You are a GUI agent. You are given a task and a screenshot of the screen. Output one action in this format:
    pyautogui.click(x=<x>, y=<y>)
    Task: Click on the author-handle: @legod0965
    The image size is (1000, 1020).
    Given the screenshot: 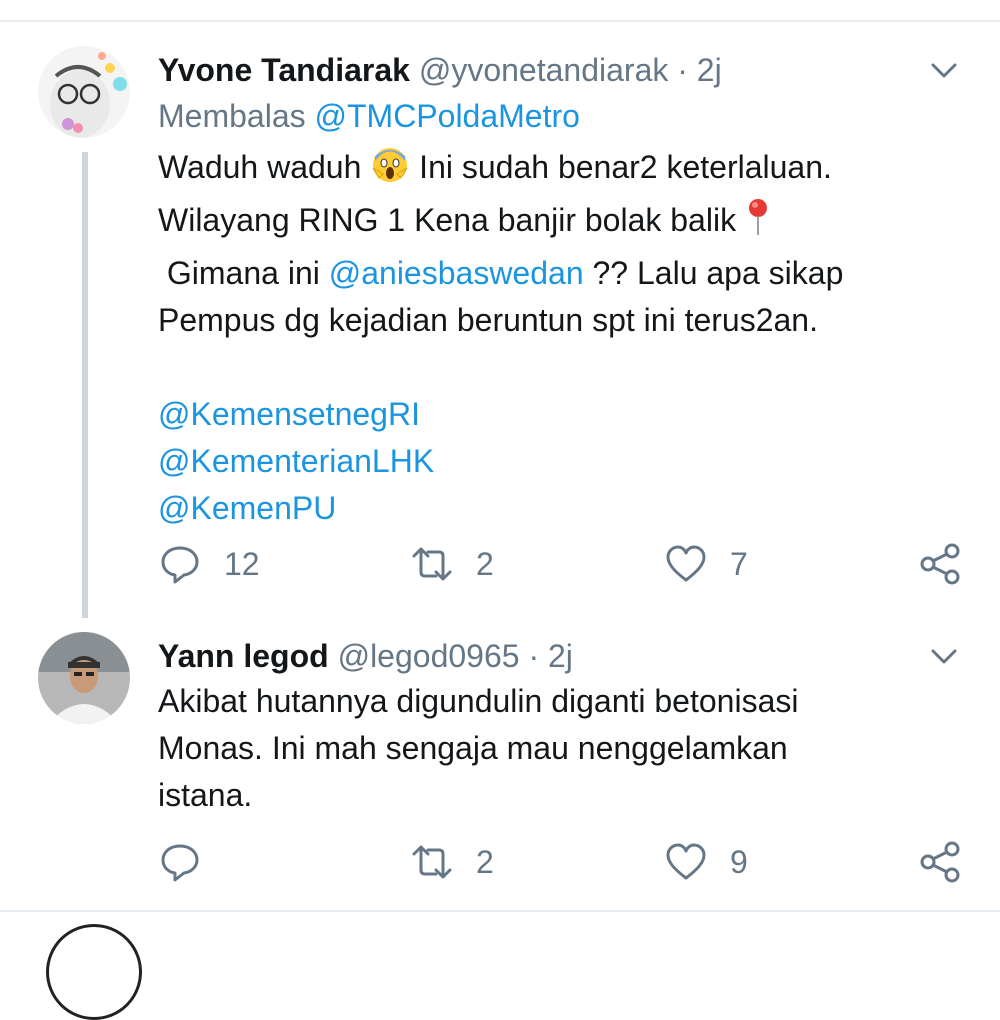 What is the action you would take?
    pyautogui.click(x=429, y=656)
    